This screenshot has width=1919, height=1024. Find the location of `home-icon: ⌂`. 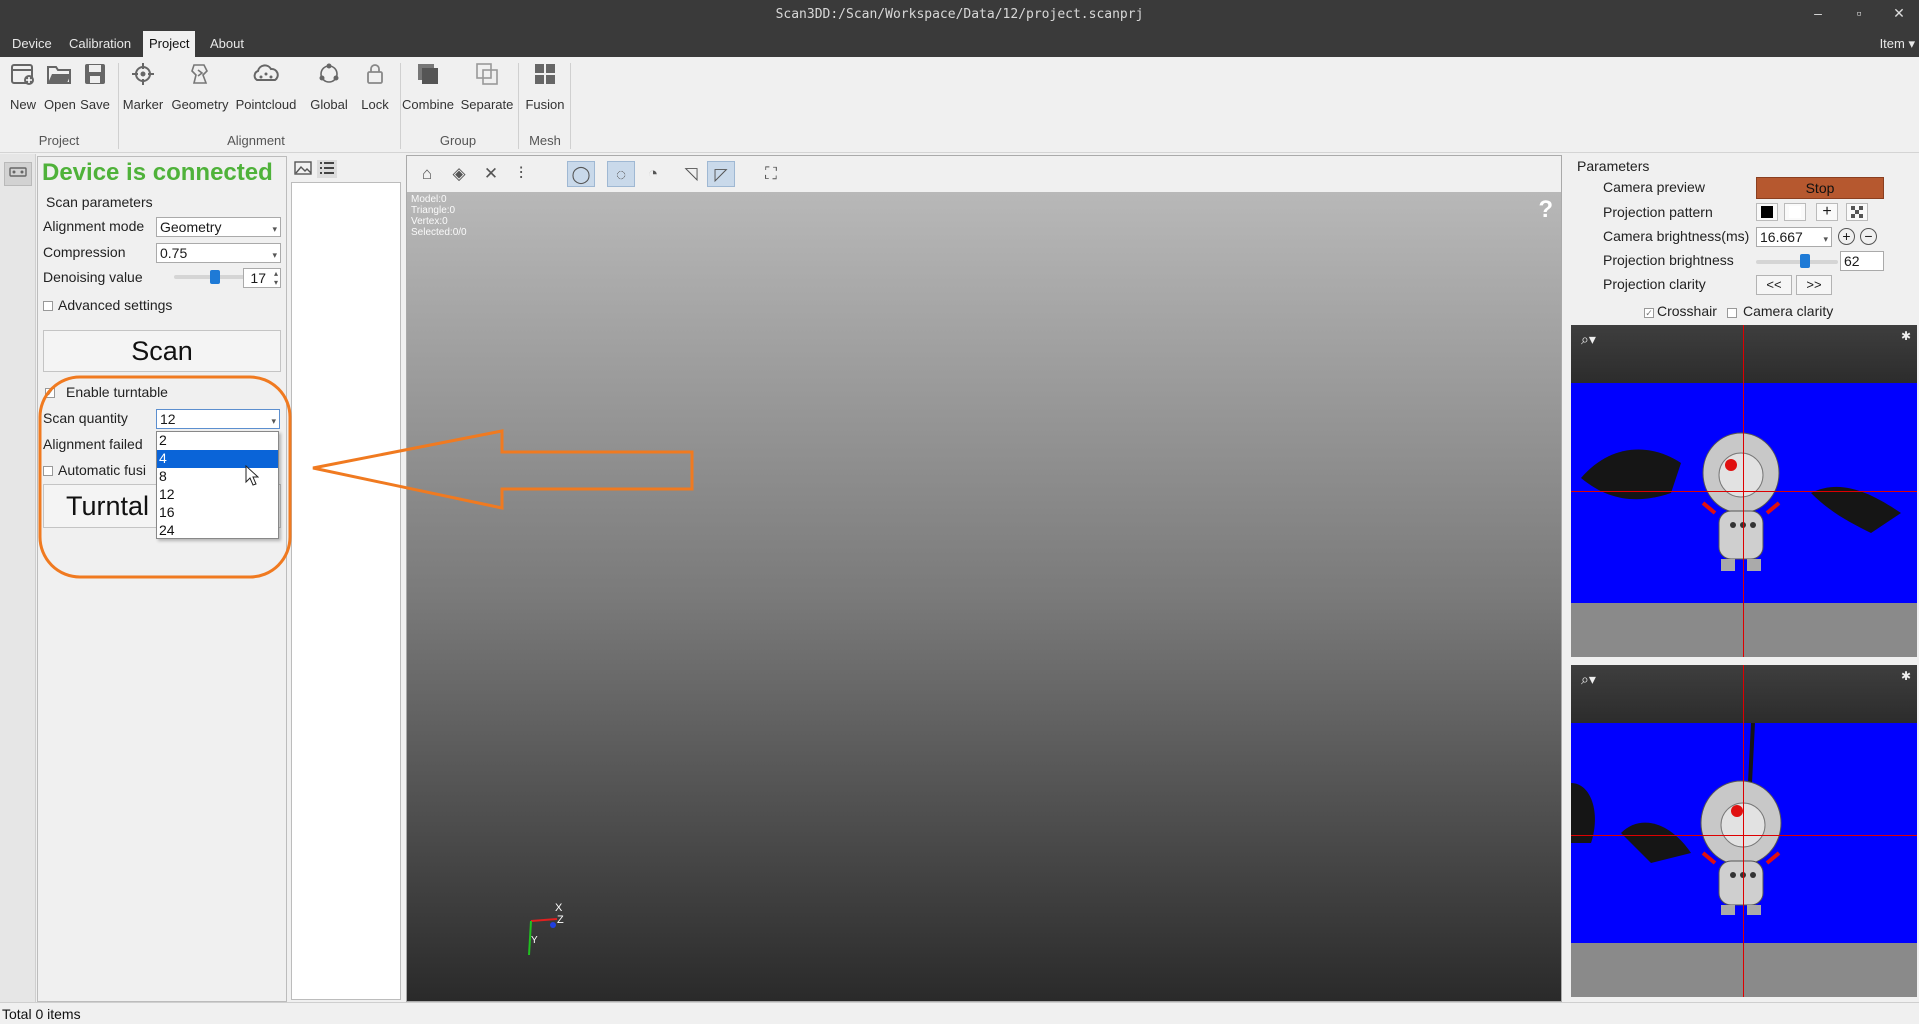

home-icon: ⌂ is located at coordinates (427, 174).